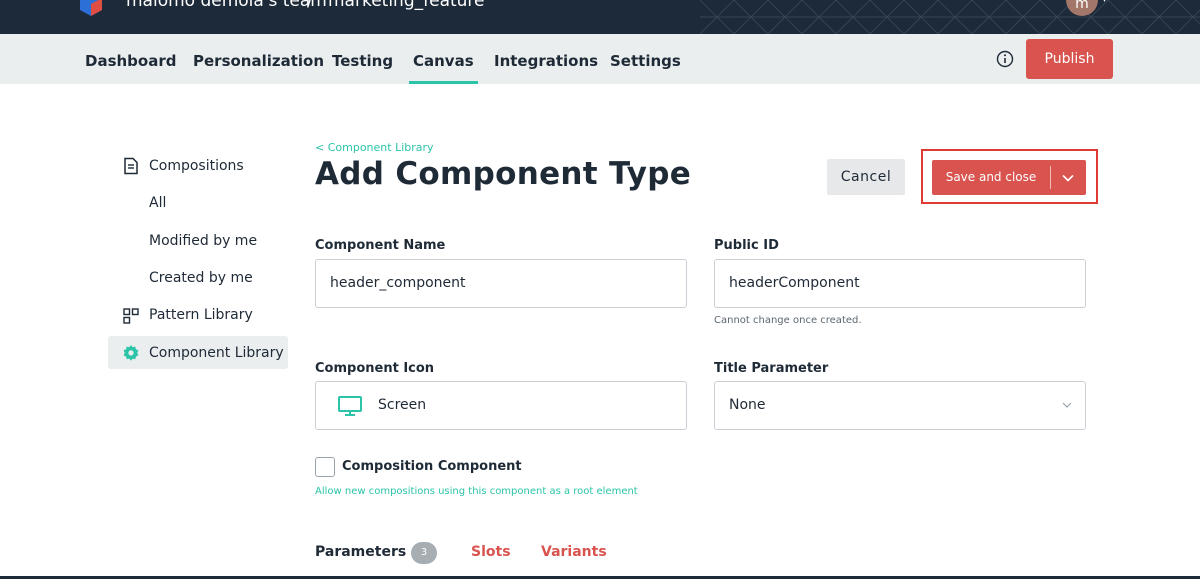  What do you see at coordinates (325, 467) in the screenshot?
I see `composition-component-checkbox` at bounding box center [325, 467].